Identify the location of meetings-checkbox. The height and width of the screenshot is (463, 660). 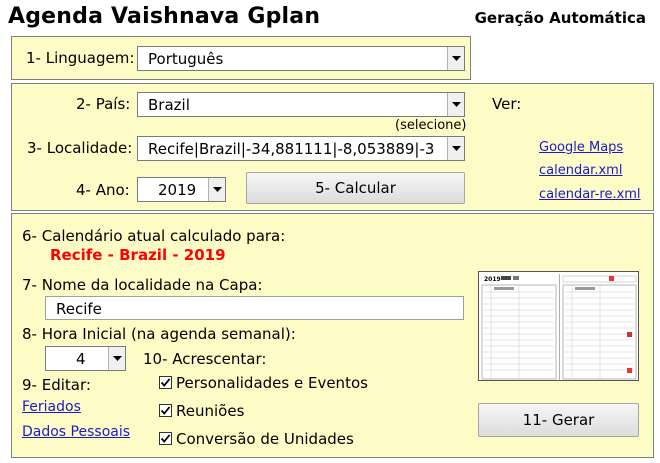
(165, 410).